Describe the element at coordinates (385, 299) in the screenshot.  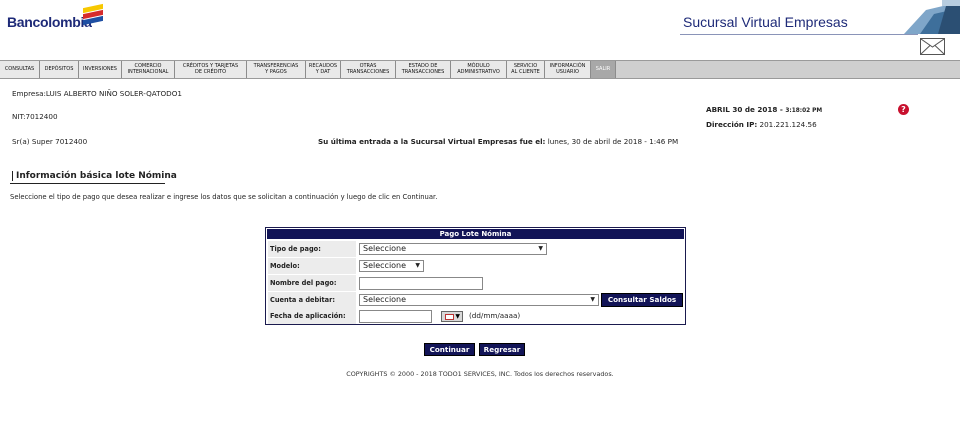
I see `cuenta-debitar-value: Seleccione` at that location.